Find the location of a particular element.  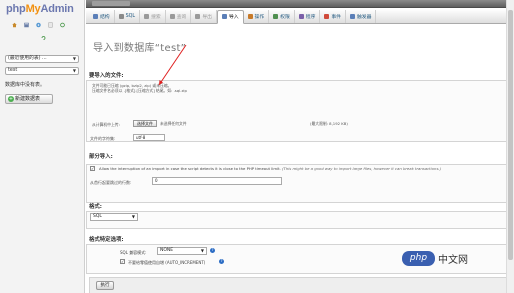

tab-label: 搜索 is located at coordinates (156, 17).